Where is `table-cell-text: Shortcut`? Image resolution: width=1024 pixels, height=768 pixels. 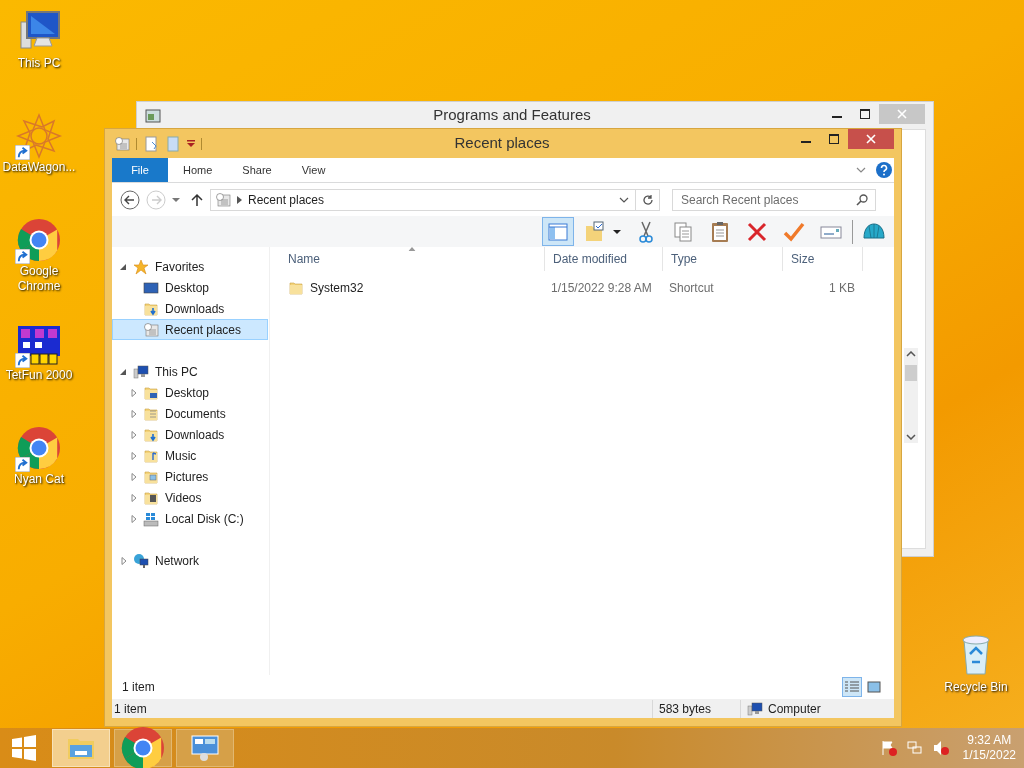
table-cell-text: Shortcut is located at coordinates (691, 288).